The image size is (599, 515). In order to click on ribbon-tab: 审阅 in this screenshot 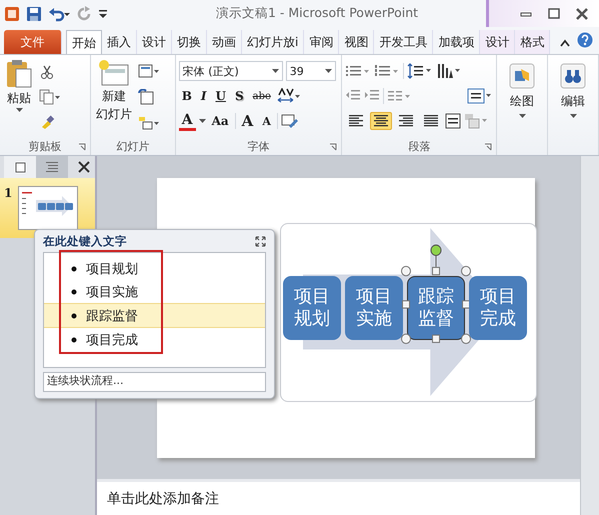, I will do `click(322, 42)`.